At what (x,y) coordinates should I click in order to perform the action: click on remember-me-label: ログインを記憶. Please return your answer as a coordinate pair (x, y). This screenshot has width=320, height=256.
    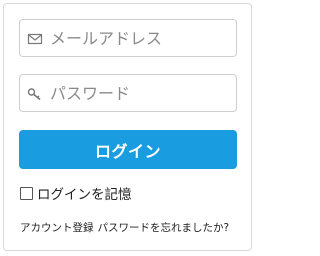
    Looking at the image, I should click on (84, 193).